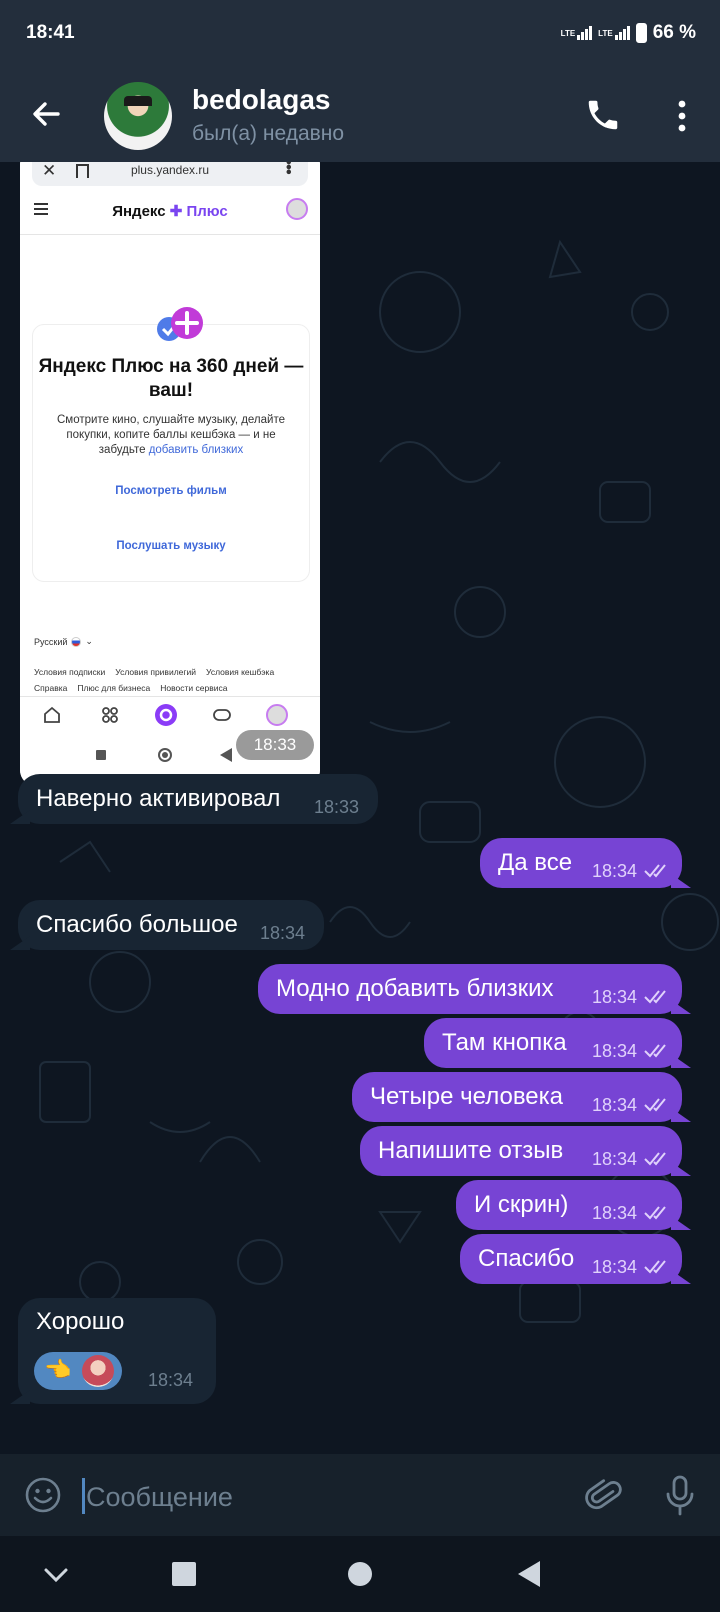 This screenshot has height=1612, width=720. What do you see at coordinates (63, 641) in the screenshot?
I see `language-selector: Русский ⌄` at bounding box center [63, 641].